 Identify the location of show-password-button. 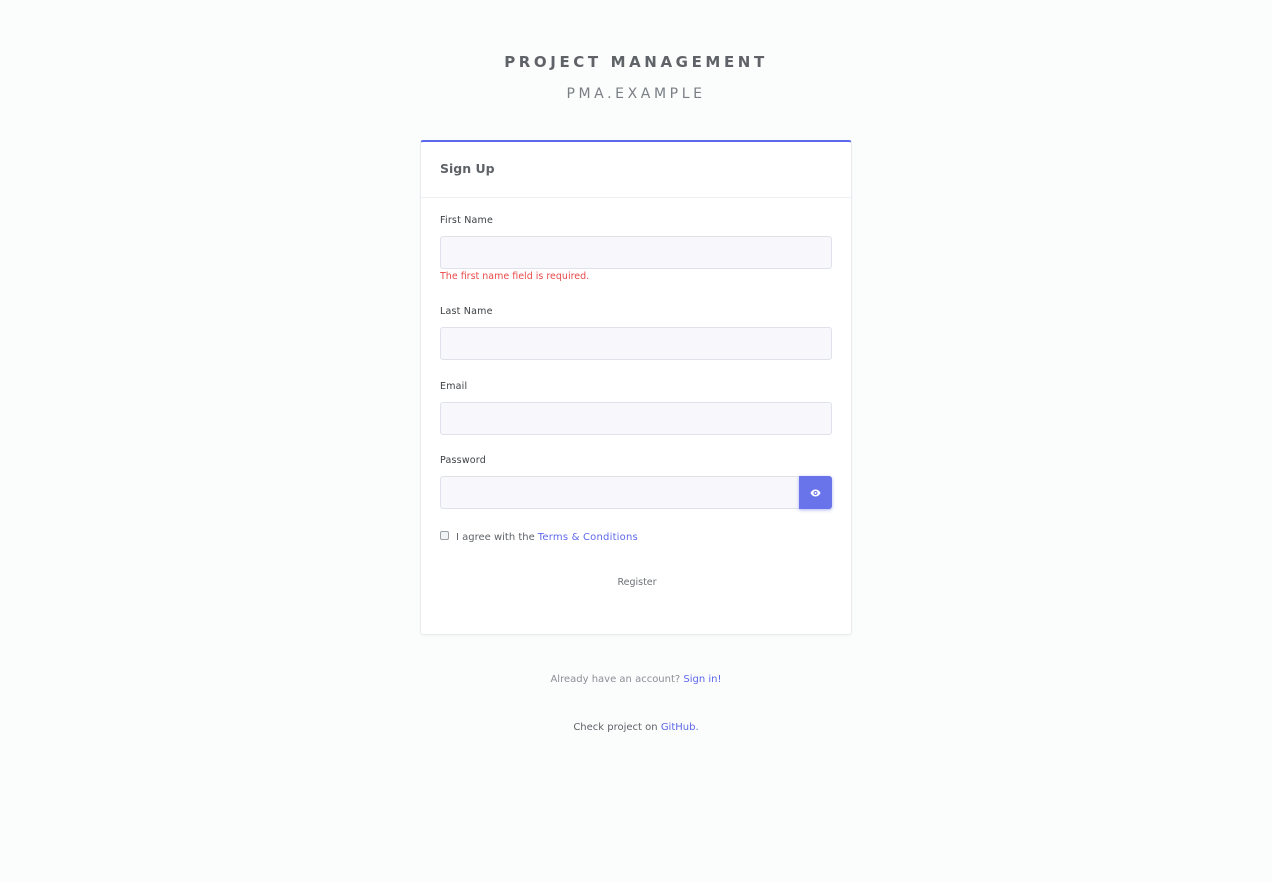
(815, 492).